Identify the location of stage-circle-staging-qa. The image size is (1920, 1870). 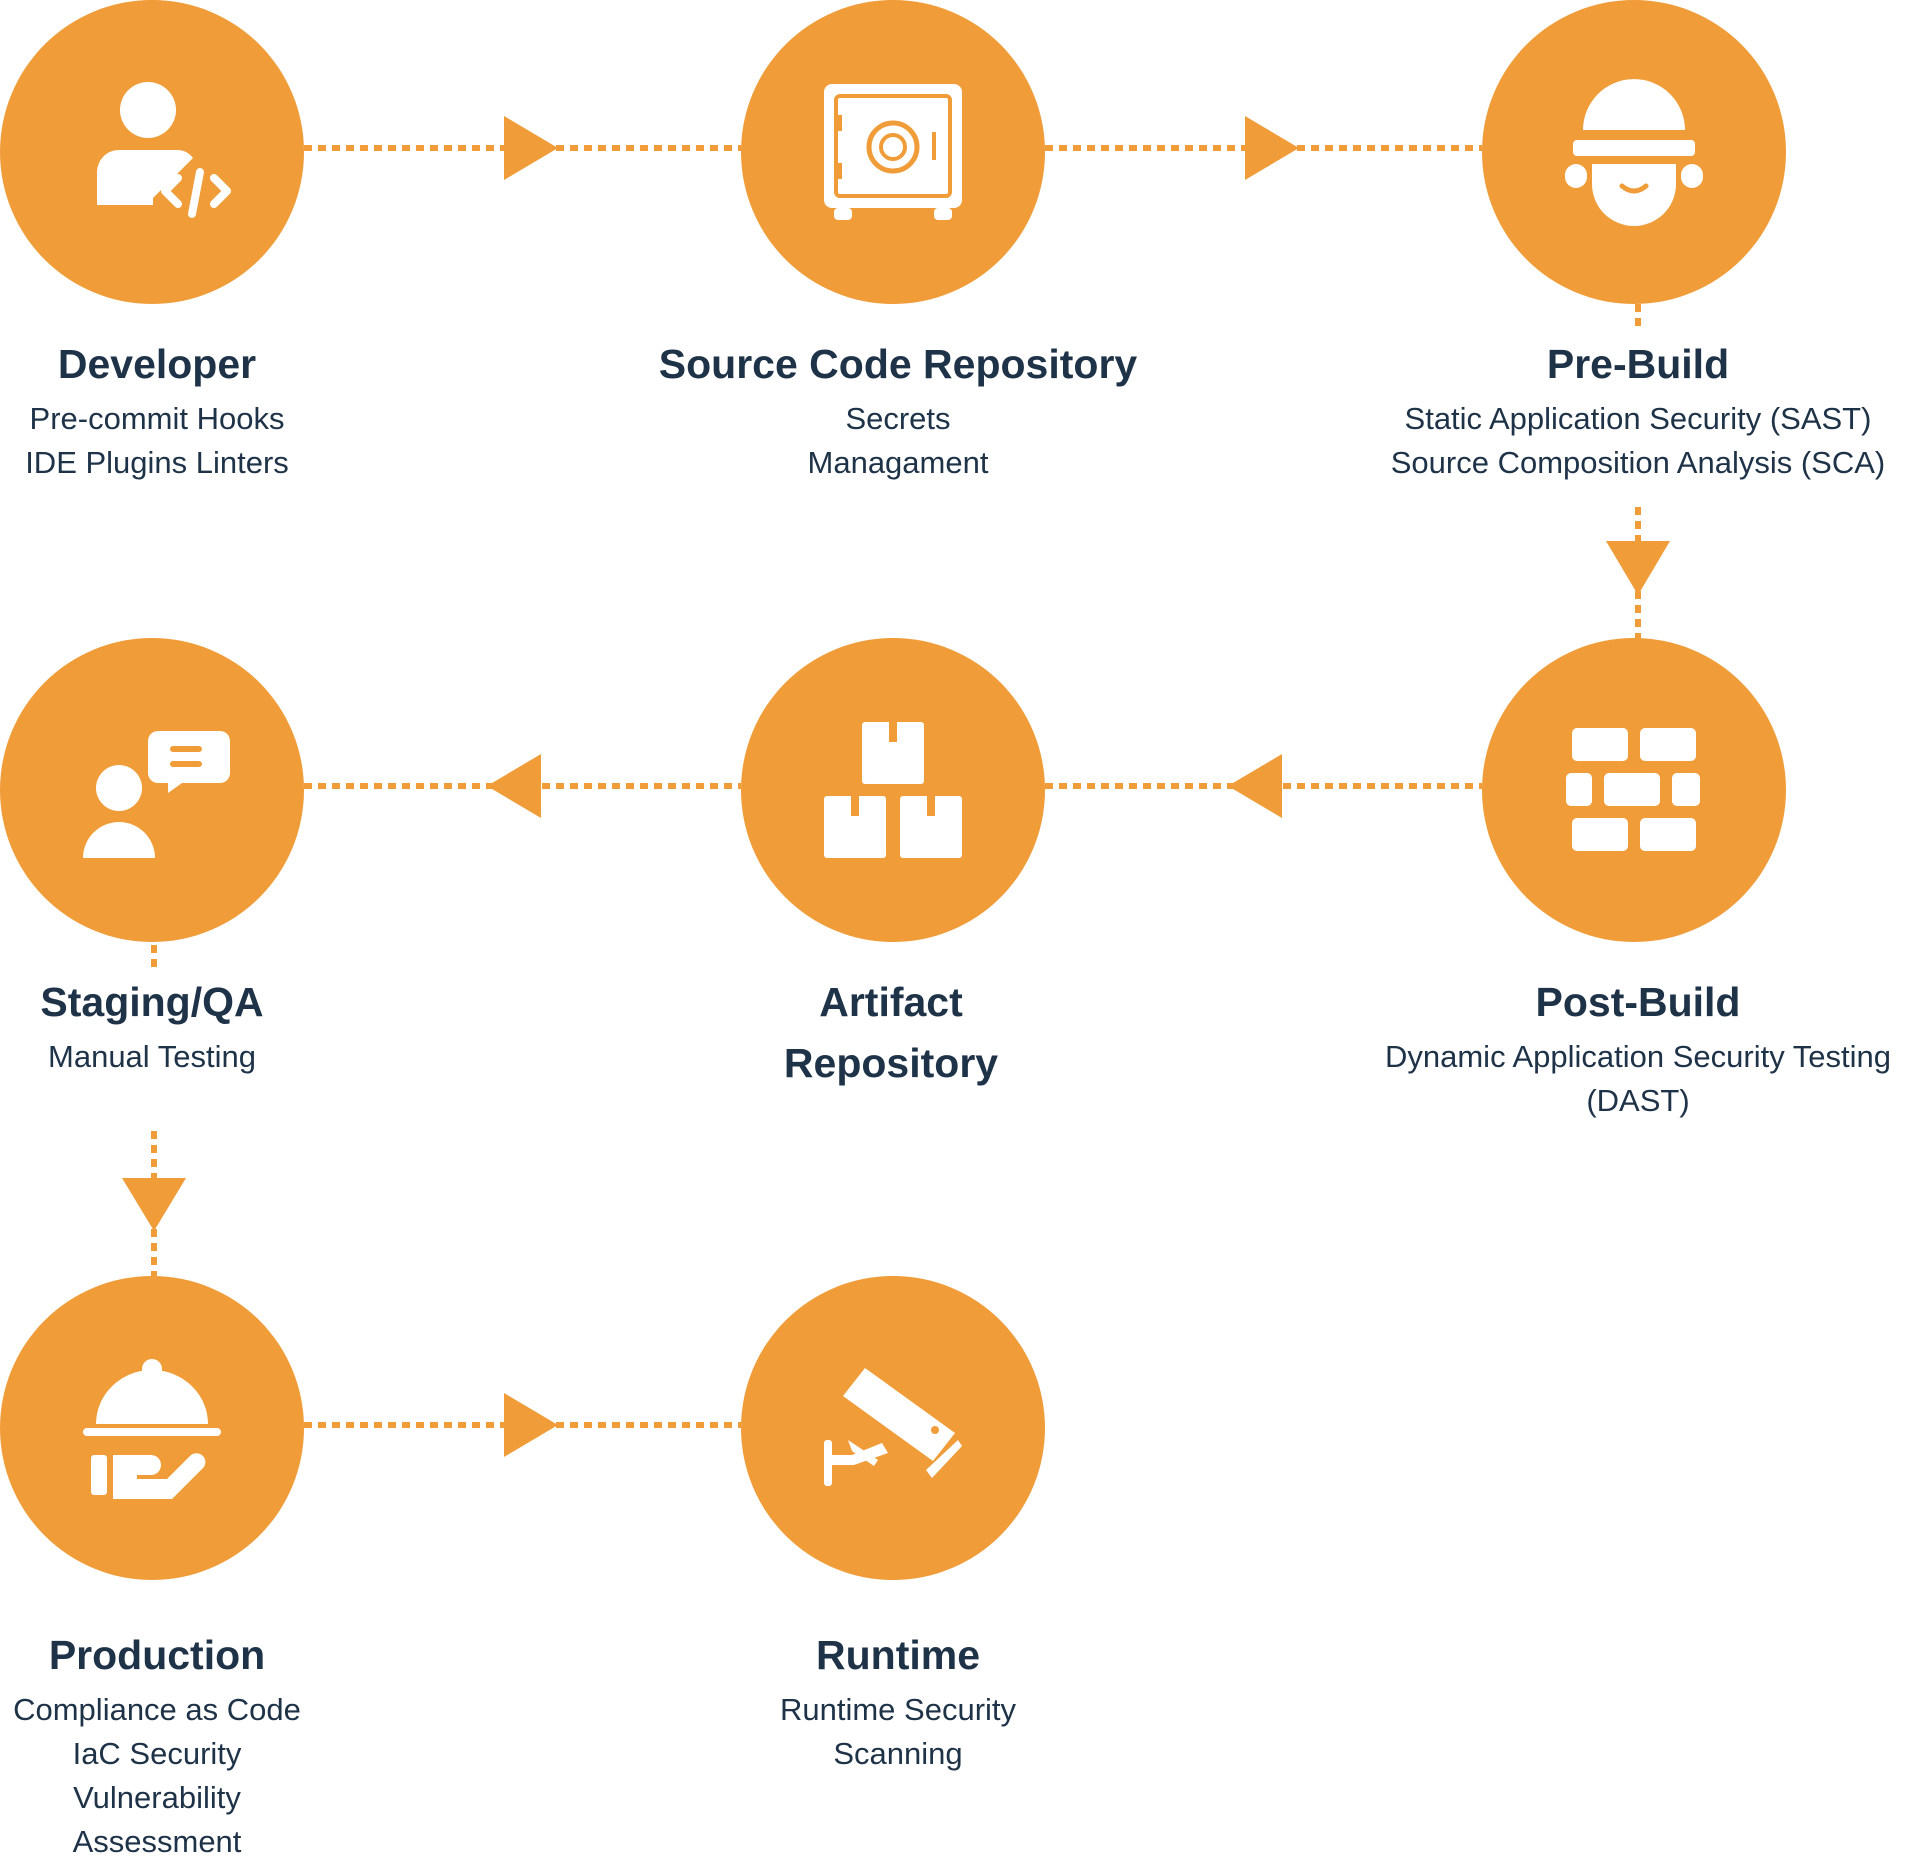
(152, 790).